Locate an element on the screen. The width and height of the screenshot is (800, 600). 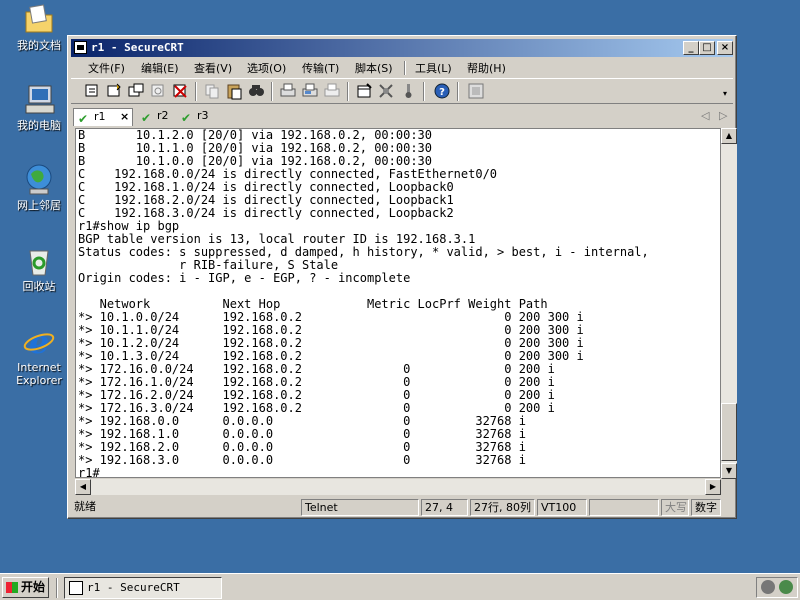
desktop-icon-label: 网上邻居 is located at coordinates (39, 205).